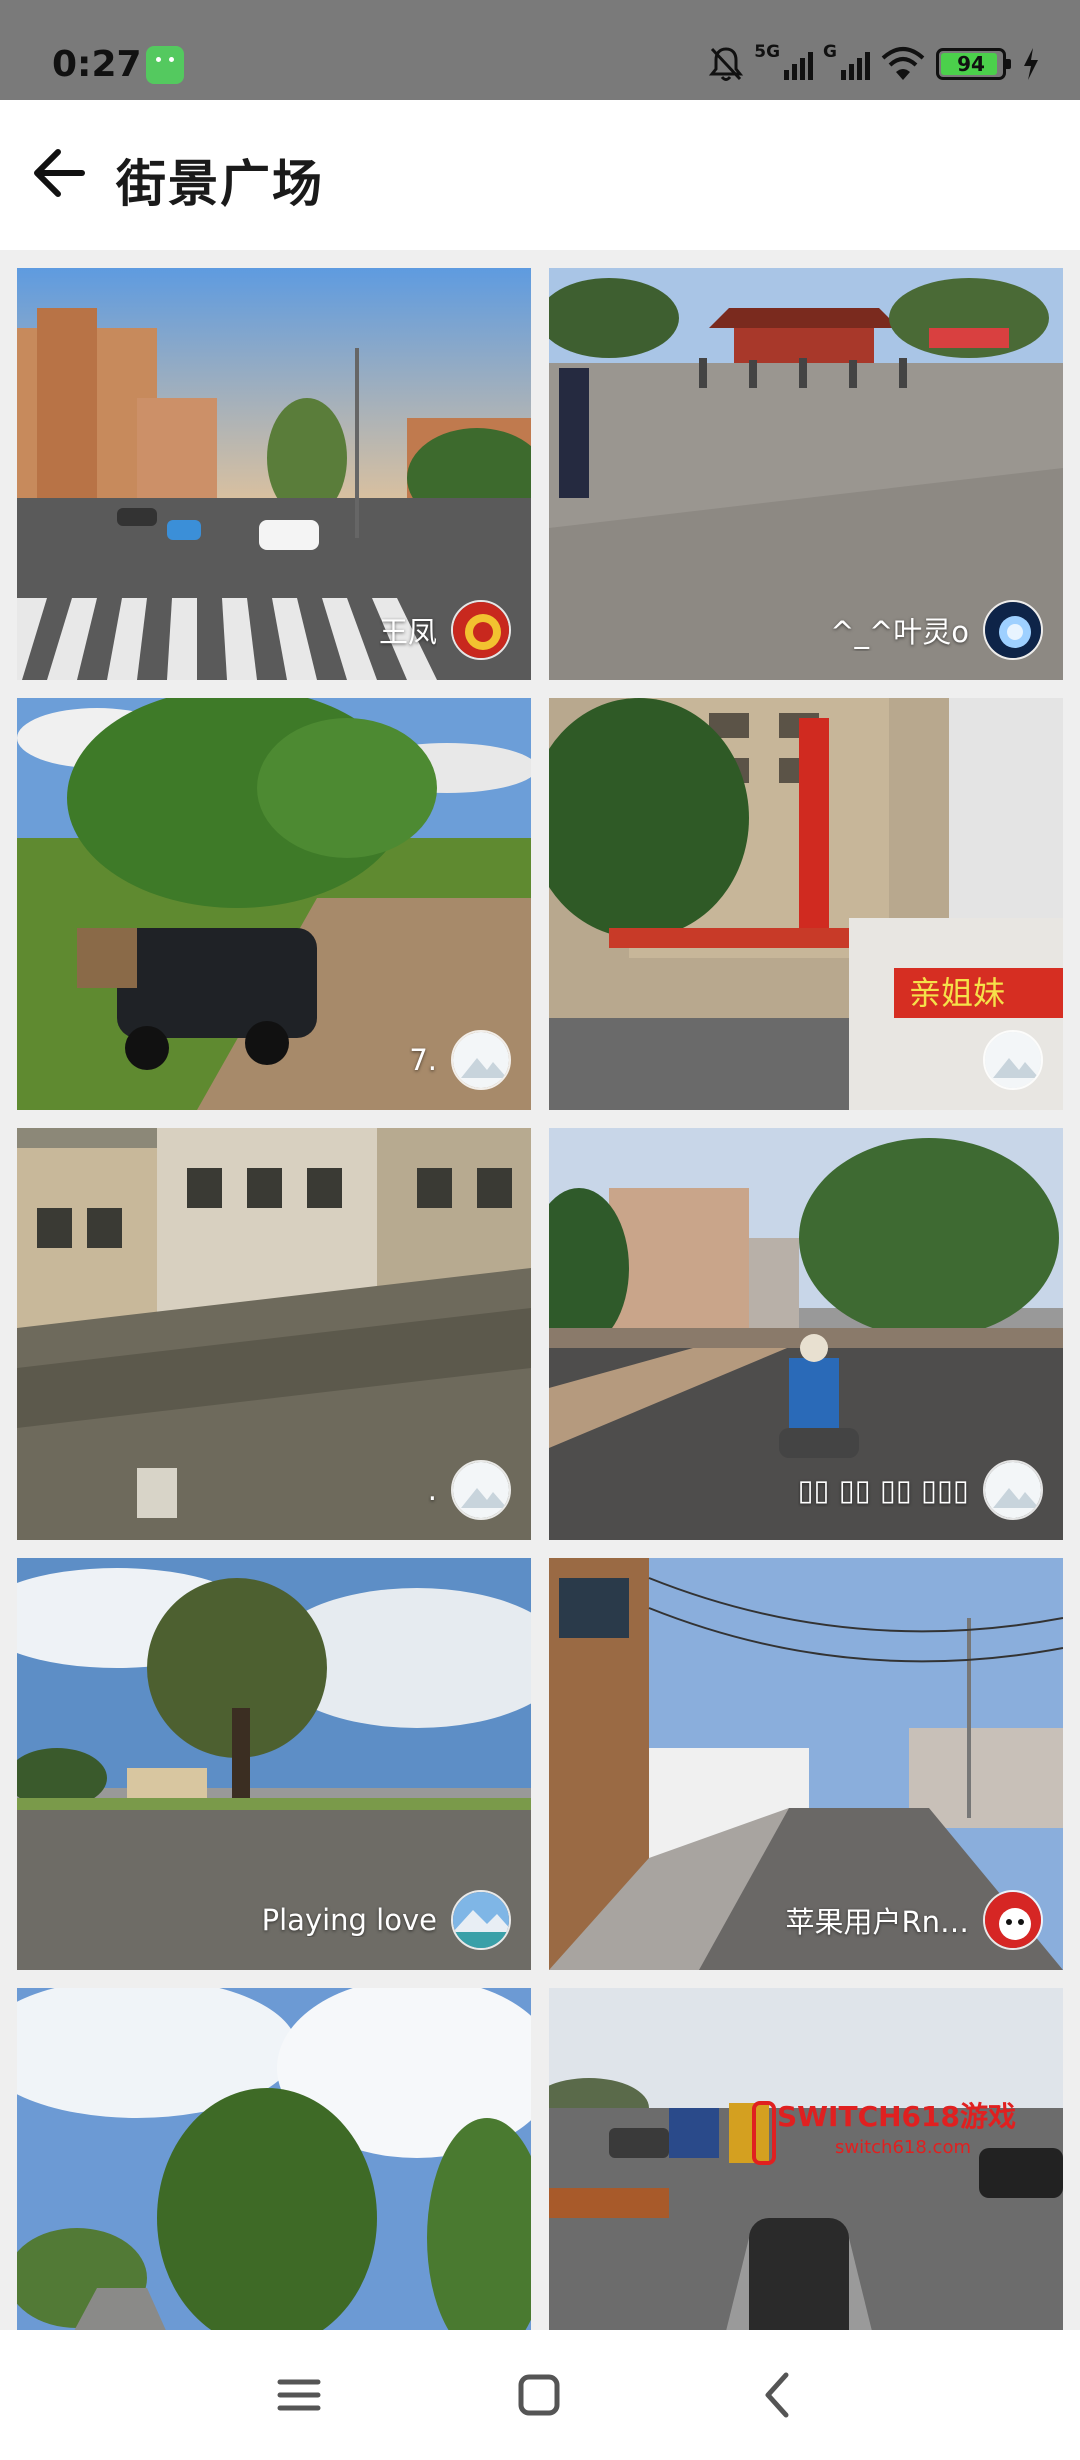  I want to click on street-view-thumbnail: SWITCH618游戏 switch618.com, so click(806, 2159).